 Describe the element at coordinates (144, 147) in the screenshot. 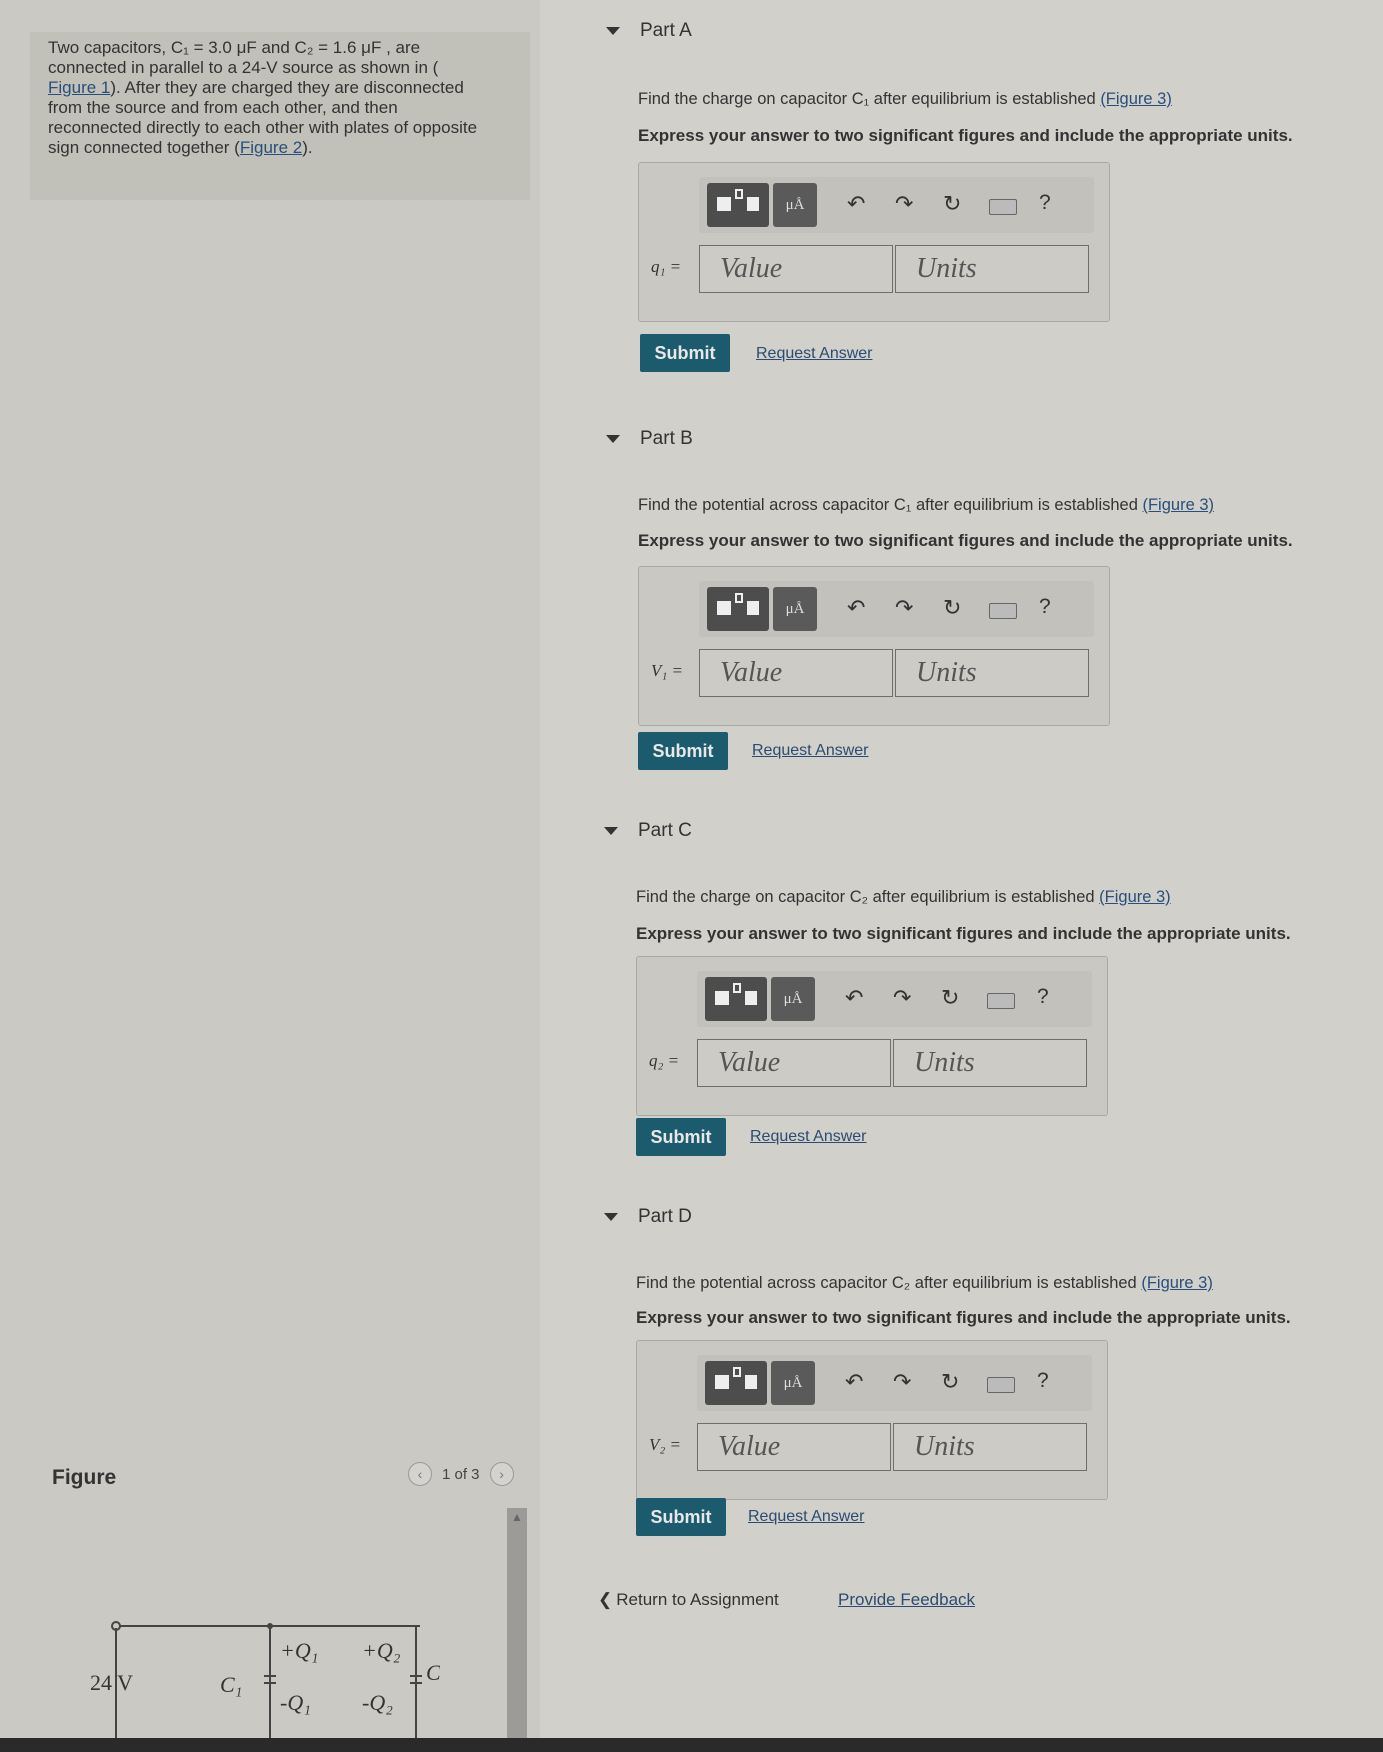

I see `problem-line: sign connected together (` at that location.